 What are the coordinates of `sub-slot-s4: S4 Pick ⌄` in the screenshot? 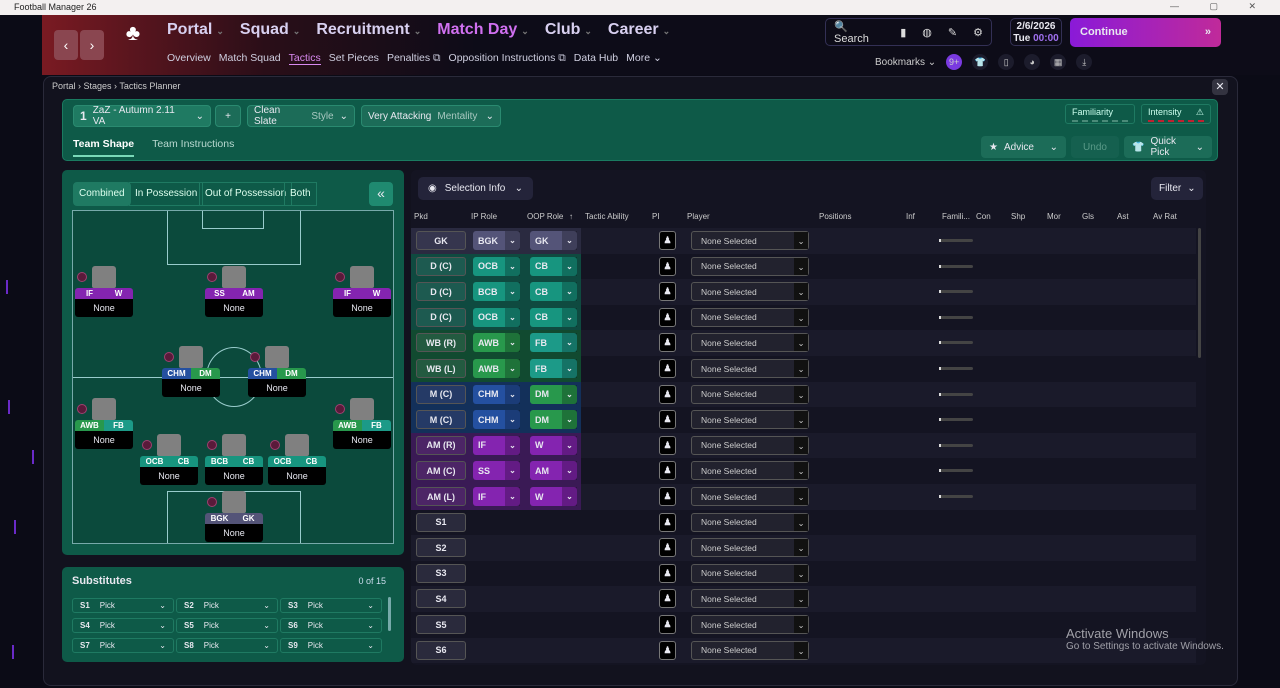 It's located at (123, 625).